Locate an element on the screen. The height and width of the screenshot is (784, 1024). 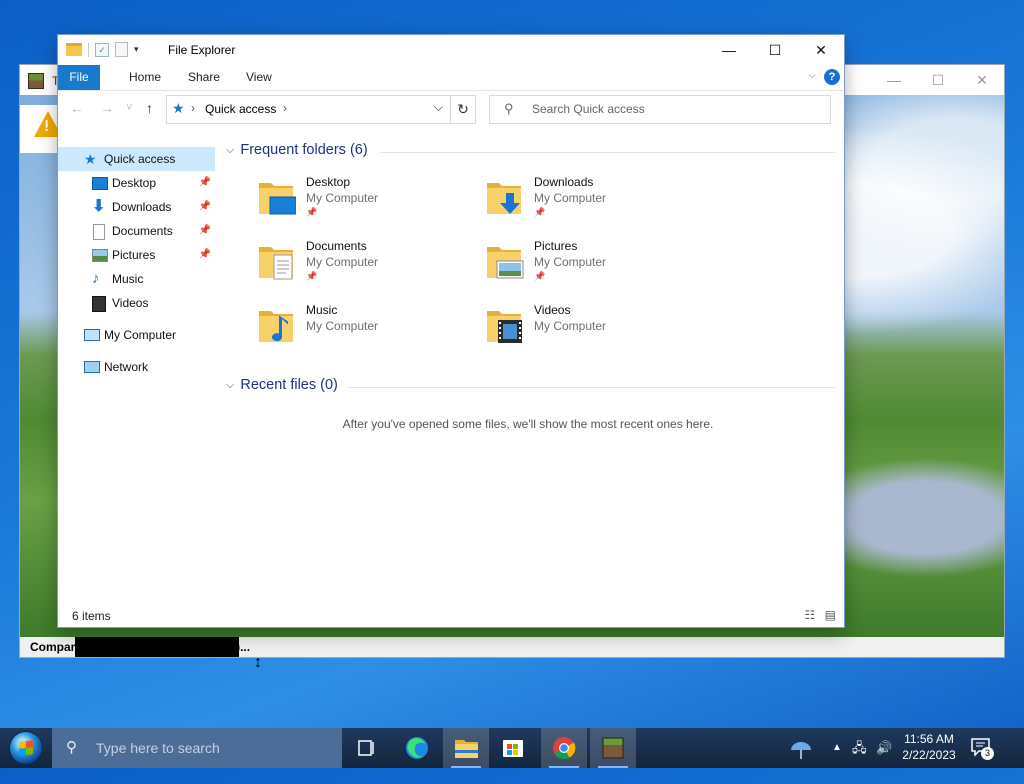
sidebar-item-videos: Videos is located at coordinates (136, 303).